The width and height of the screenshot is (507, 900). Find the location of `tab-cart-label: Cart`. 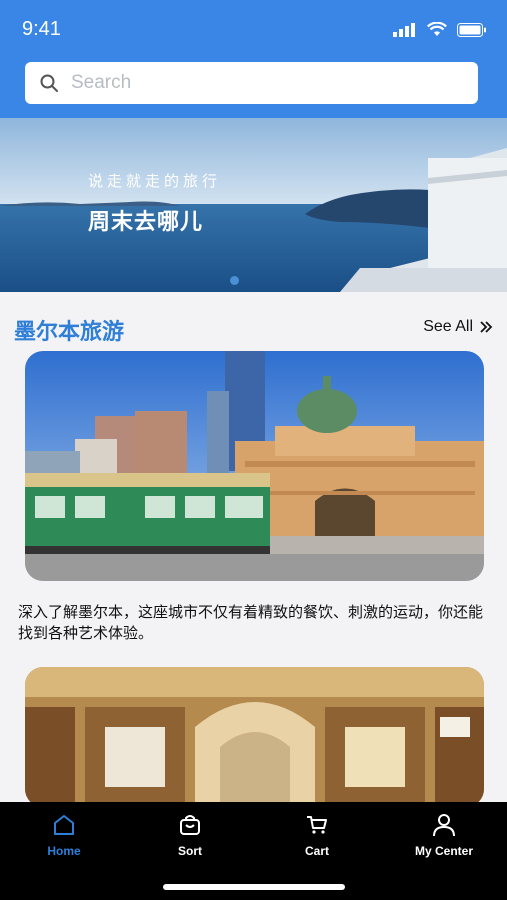

tab-cart-label: Cart is located at coordinates (316, 851).